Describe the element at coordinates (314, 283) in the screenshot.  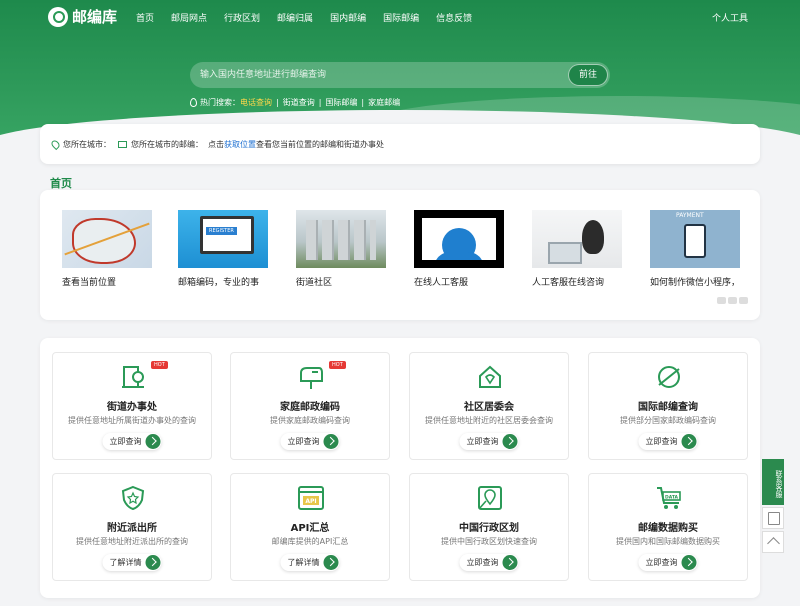
I see `slide-caption: 街道社区` at that location.